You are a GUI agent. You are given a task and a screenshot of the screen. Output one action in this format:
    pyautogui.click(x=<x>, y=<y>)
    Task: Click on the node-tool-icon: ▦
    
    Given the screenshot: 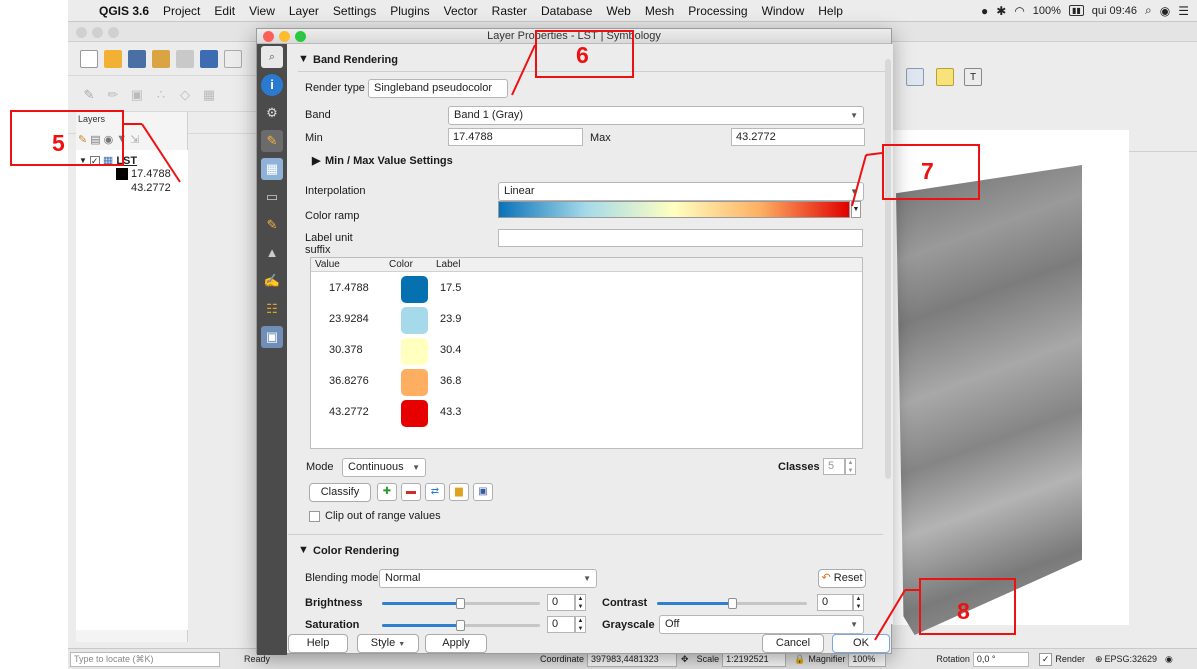 What is the action you would take?
    pyautogui.click(x=209, y=95)
    